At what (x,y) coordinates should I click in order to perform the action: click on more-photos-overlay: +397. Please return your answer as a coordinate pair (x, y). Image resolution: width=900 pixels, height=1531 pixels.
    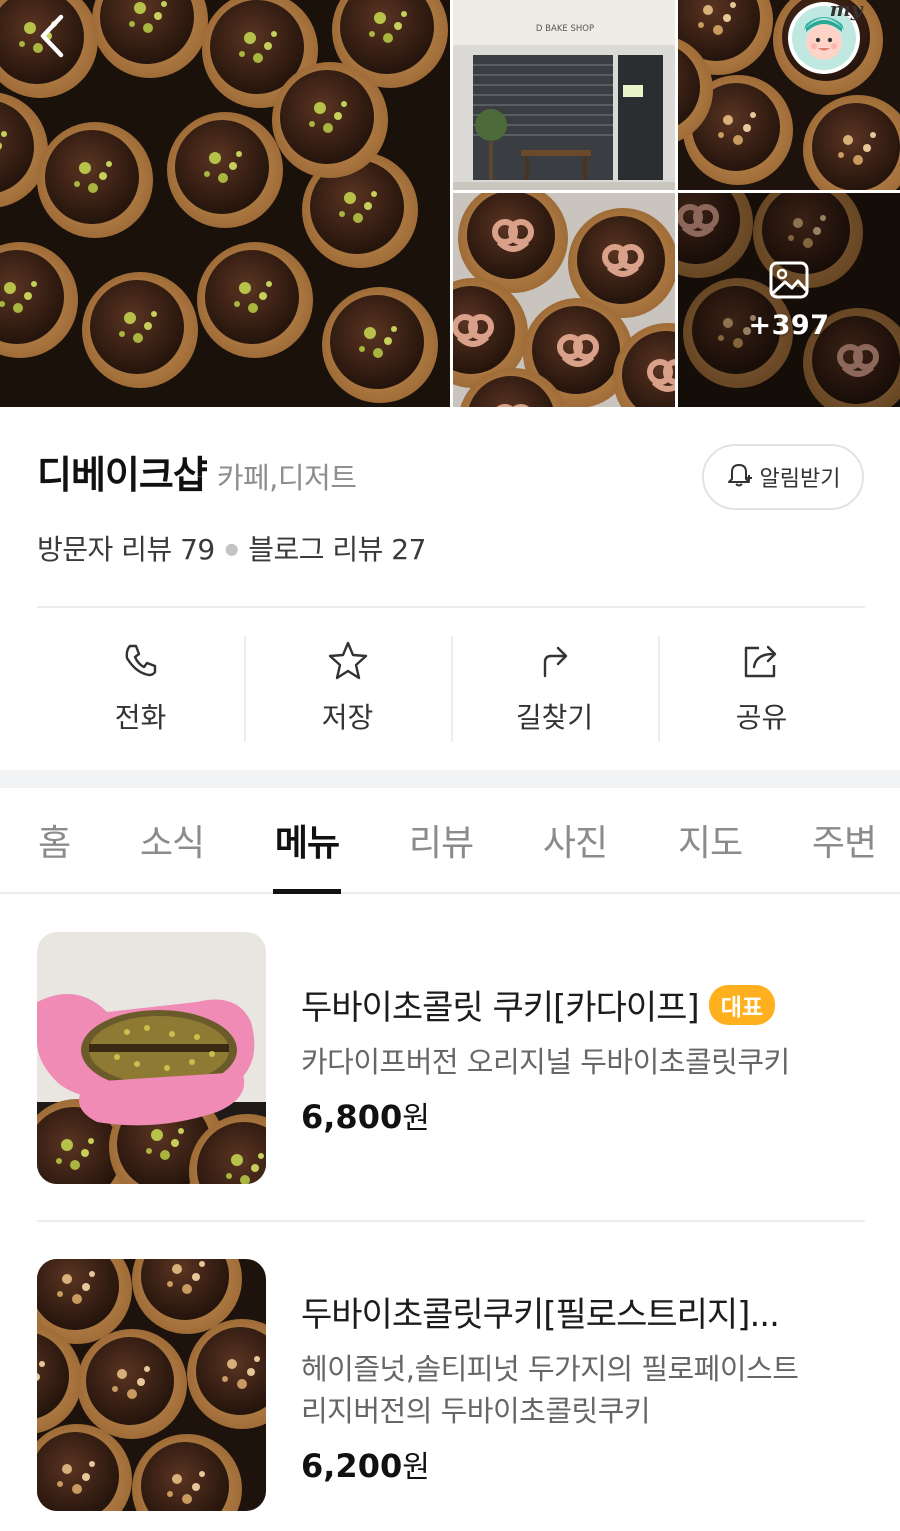
    Looking at the image, I should click on (789, 300).